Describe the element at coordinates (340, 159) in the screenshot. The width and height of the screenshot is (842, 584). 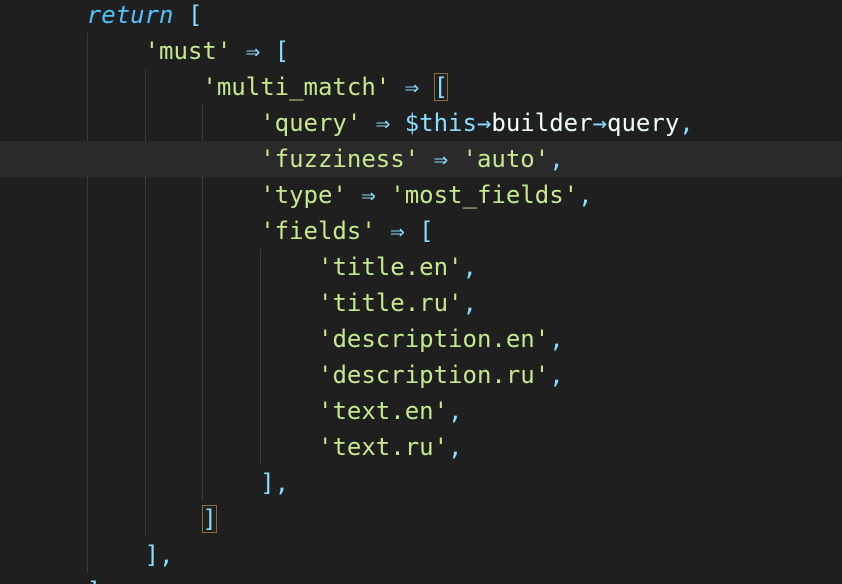
I see `string-token: 'fuzziness'` at that location.